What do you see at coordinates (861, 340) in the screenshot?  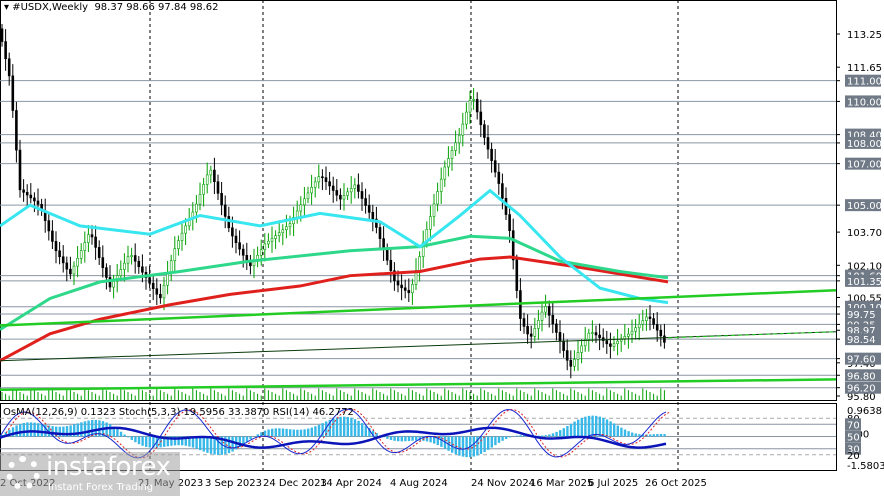 I see `level-price-label: 98.54` at bounding box center [861, 340].